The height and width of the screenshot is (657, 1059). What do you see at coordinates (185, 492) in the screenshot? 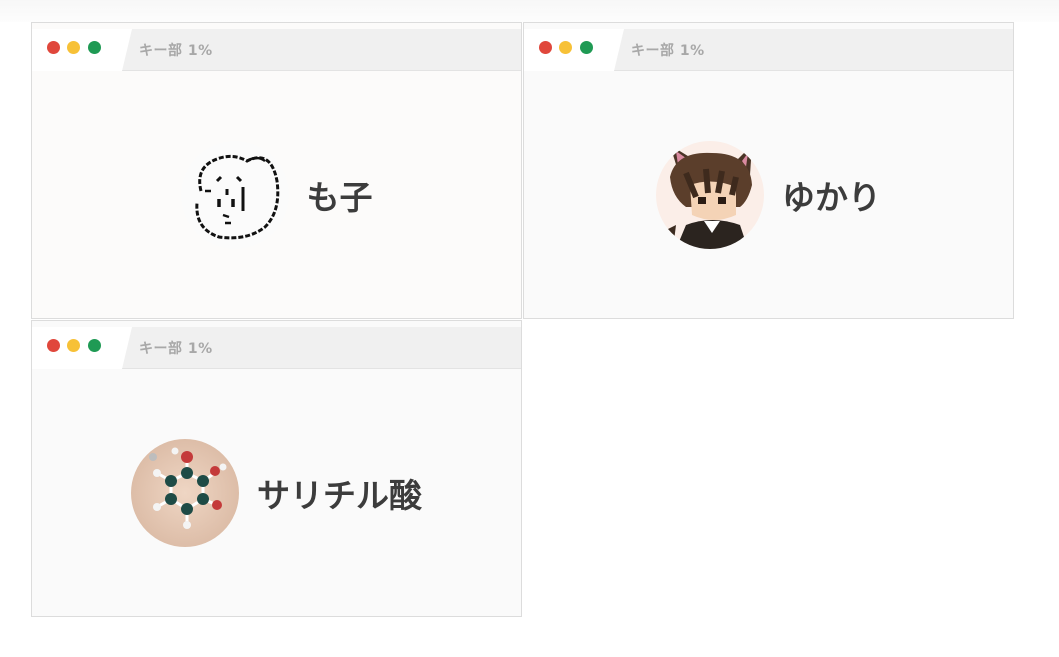
I see `molecule-model-avatar` at bounding box center [185, 492].